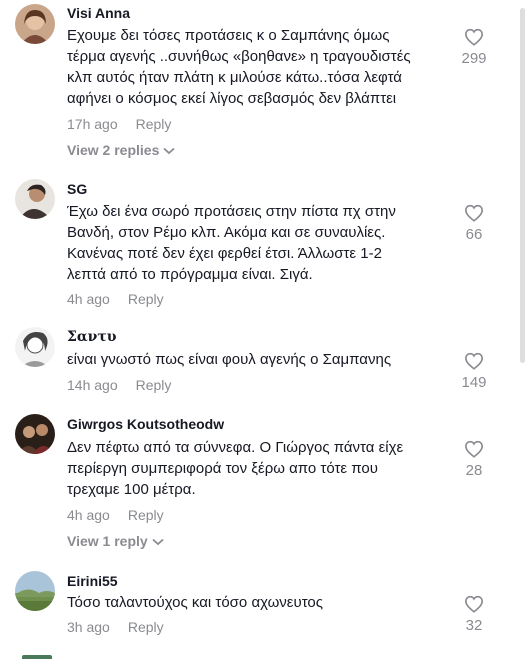 The width and height of the screenshot is (527, 659). What do you see at coordinates (474, 223) in the screenshot?
I see `like-button: 66` at bounding box center [474, 223].